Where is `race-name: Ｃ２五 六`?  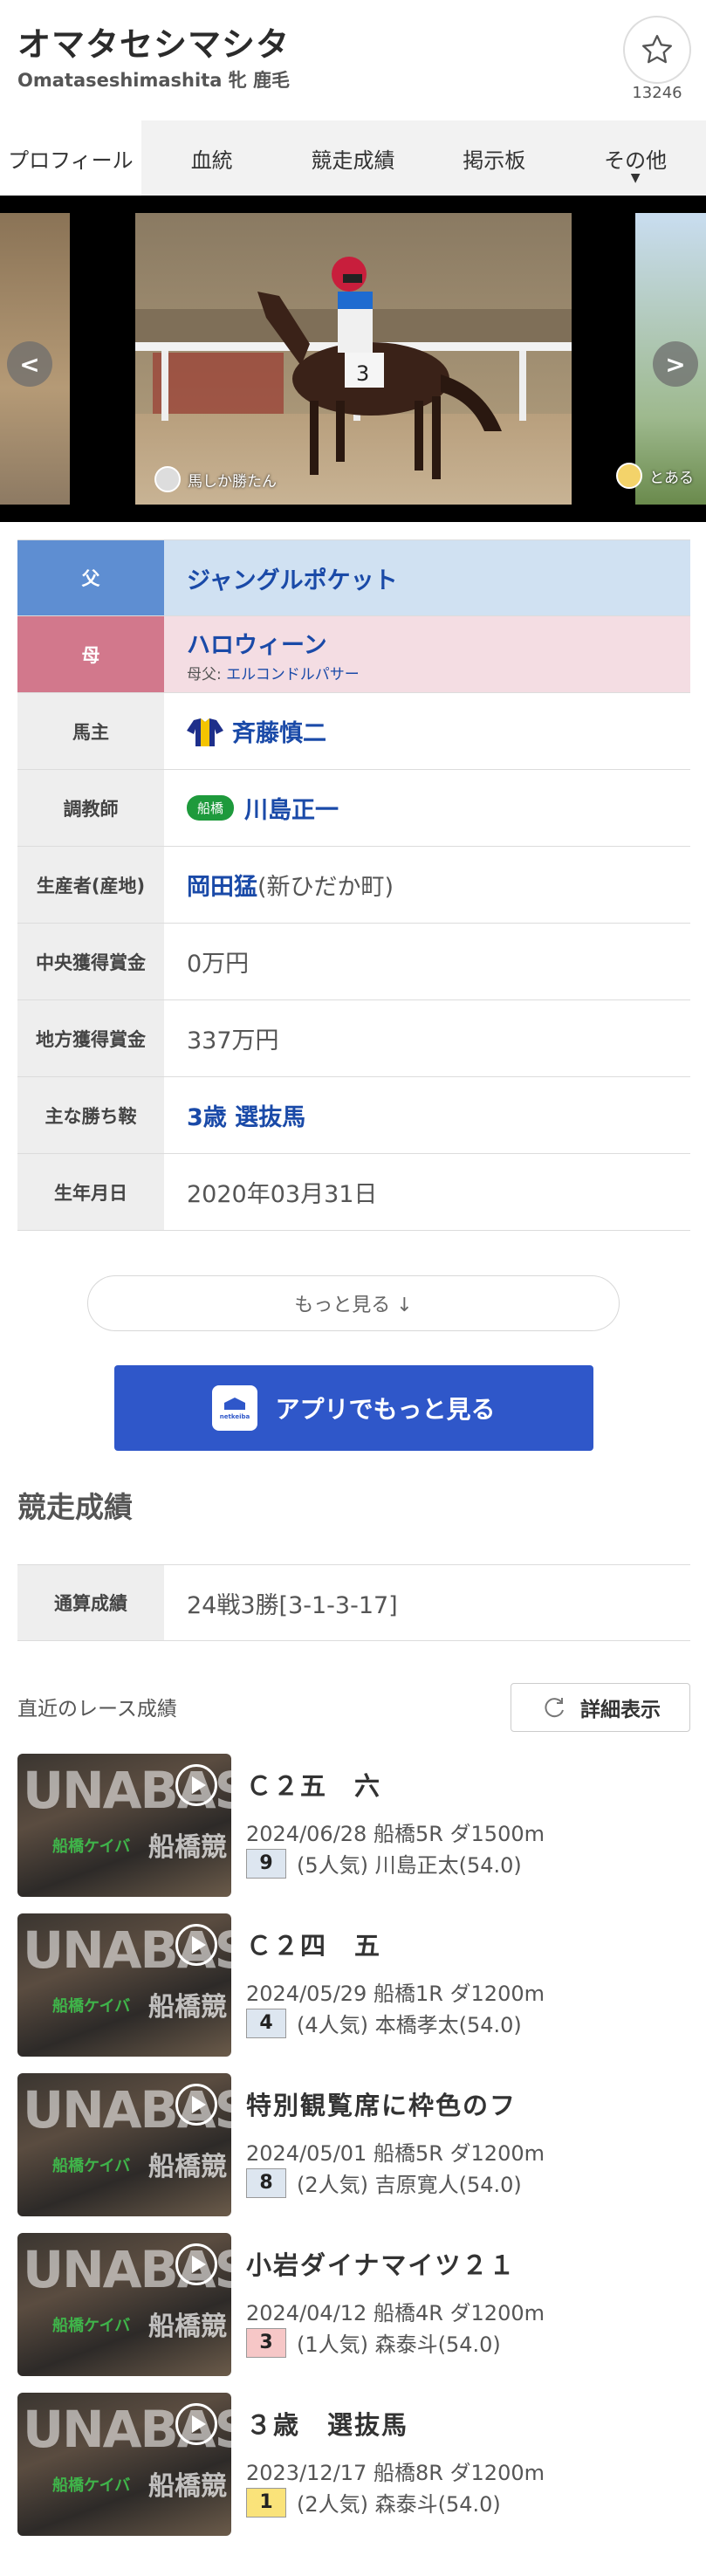
race-name: Ｃ２五 六 is located at coordinates (314, 1784).